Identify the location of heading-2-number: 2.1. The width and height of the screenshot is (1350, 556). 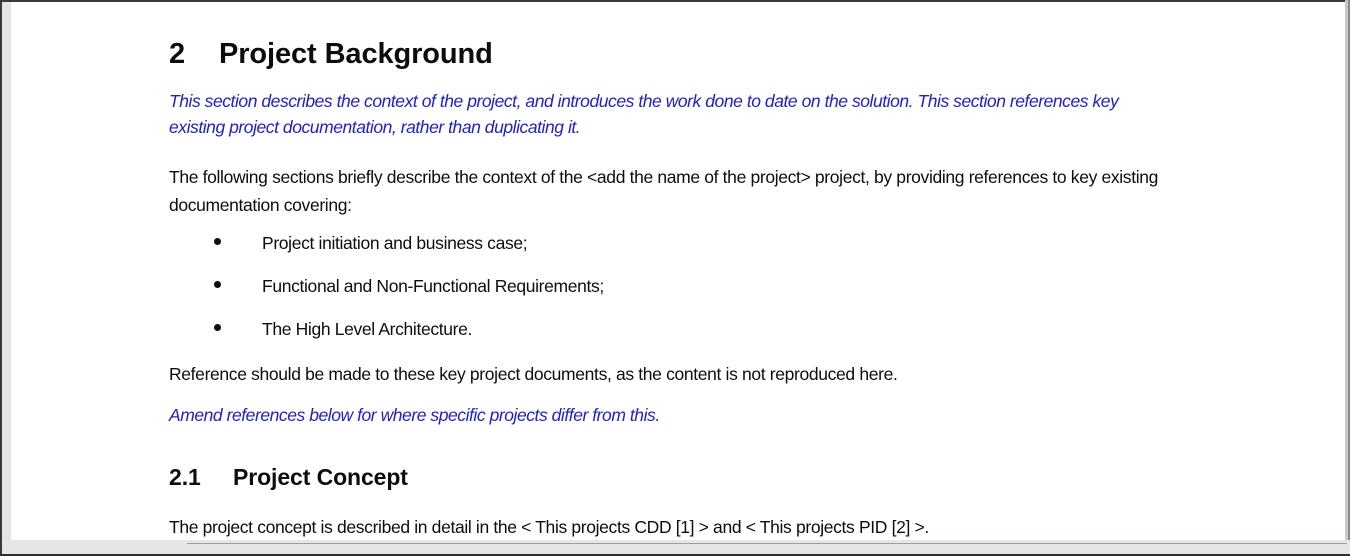
(185, 477).